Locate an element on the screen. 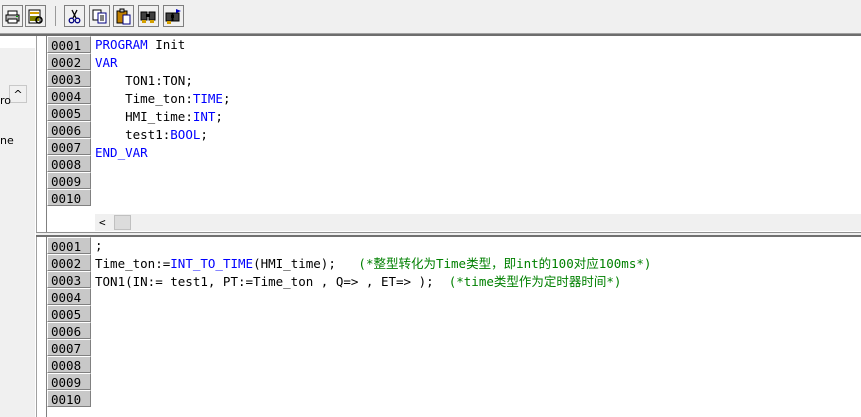  scroll-up-button: ^ is located at coordinates (18, 94).